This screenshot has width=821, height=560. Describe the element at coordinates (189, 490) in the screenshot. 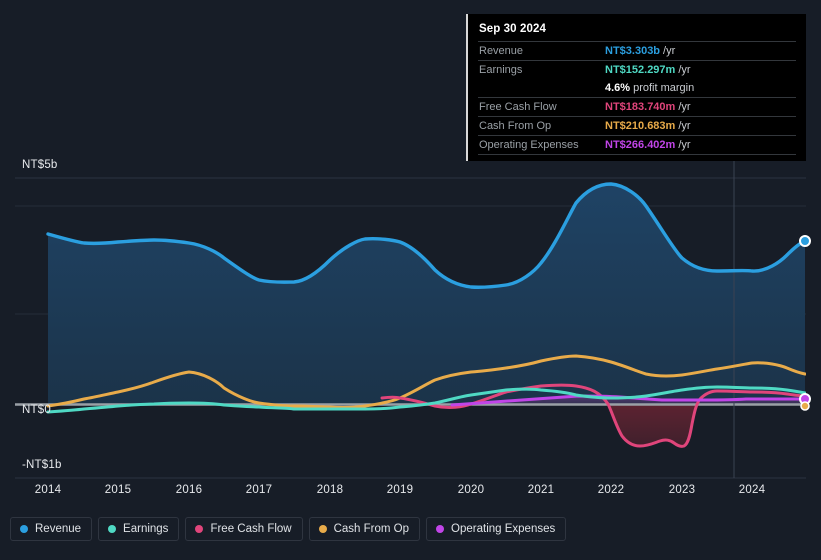

I see `x-axis-label-2016: 2016` at that location.